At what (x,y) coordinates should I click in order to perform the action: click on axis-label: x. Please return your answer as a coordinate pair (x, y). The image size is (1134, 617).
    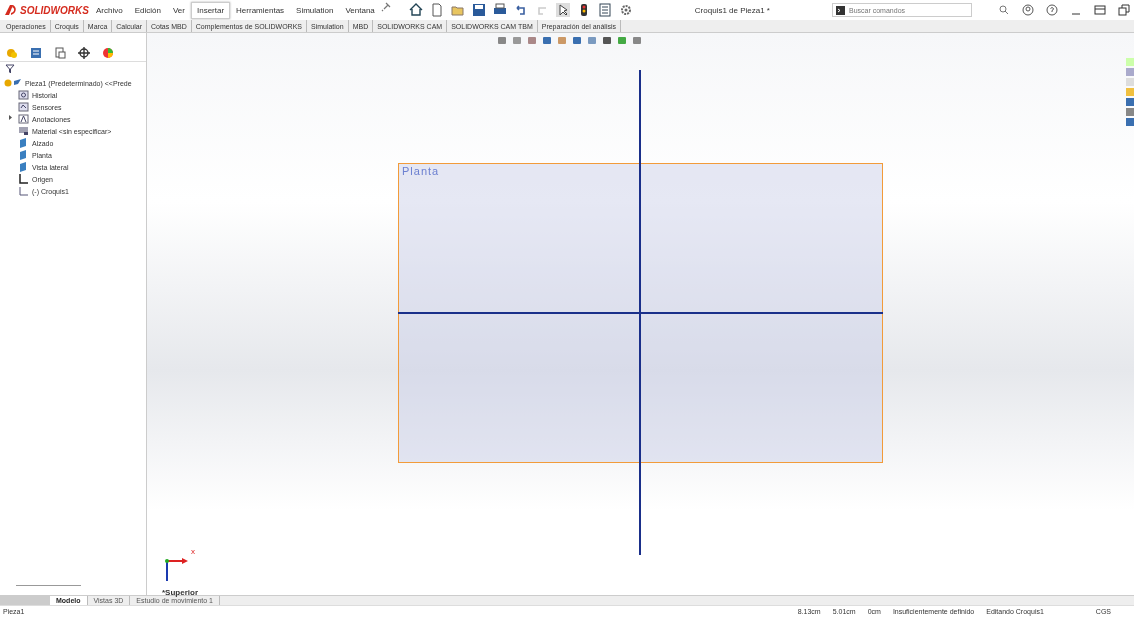
    Looking at the image, I should click on (193, 552).